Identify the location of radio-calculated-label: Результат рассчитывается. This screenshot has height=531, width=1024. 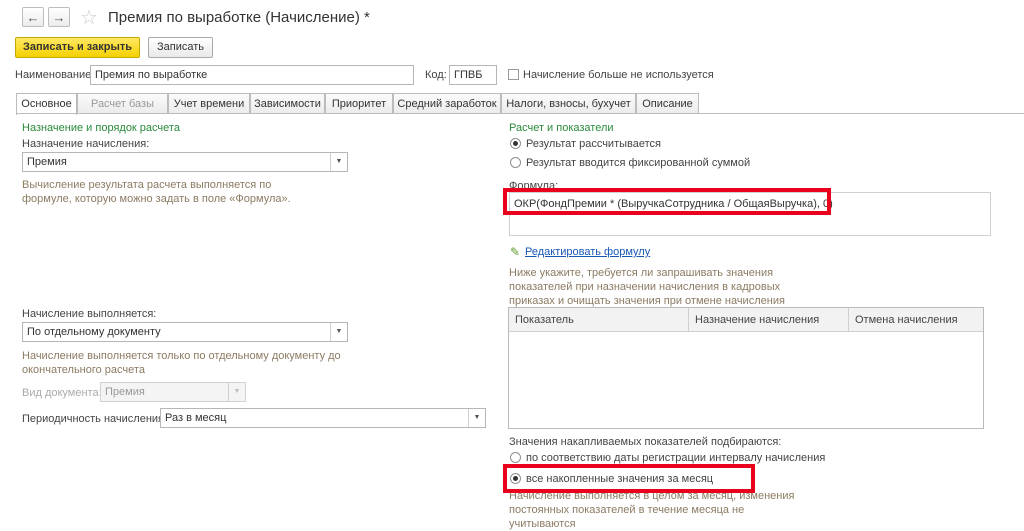
(593, 144).